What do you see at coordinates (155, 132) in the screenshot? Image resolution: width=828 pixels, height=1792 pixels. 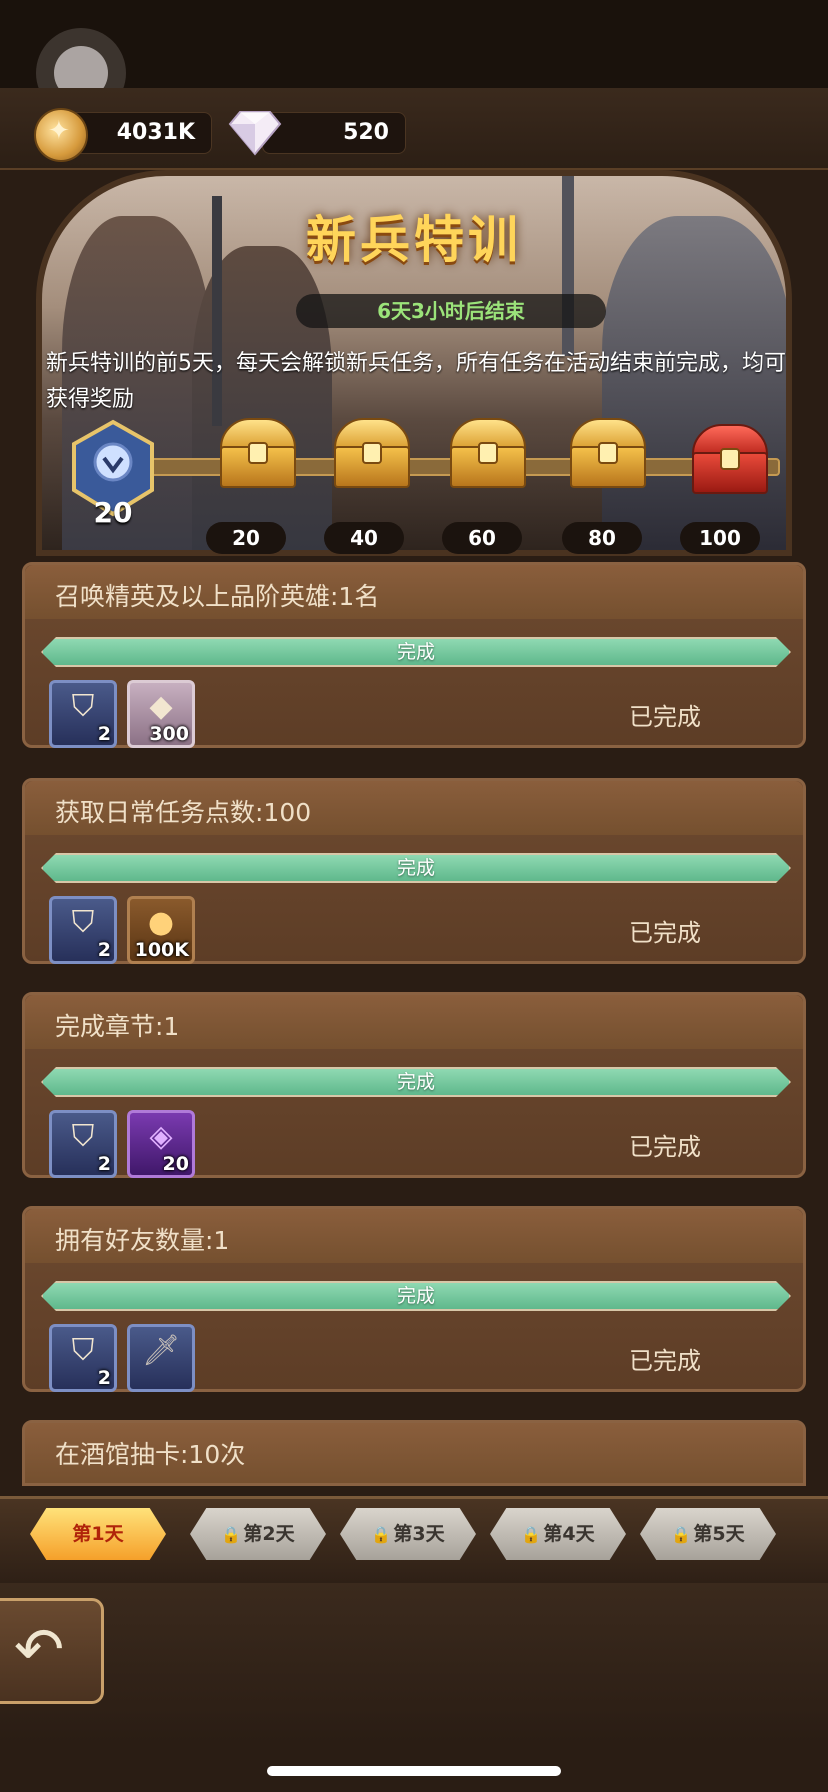 I see `gold-amount: 4031K` at bounding box center [155, 132].